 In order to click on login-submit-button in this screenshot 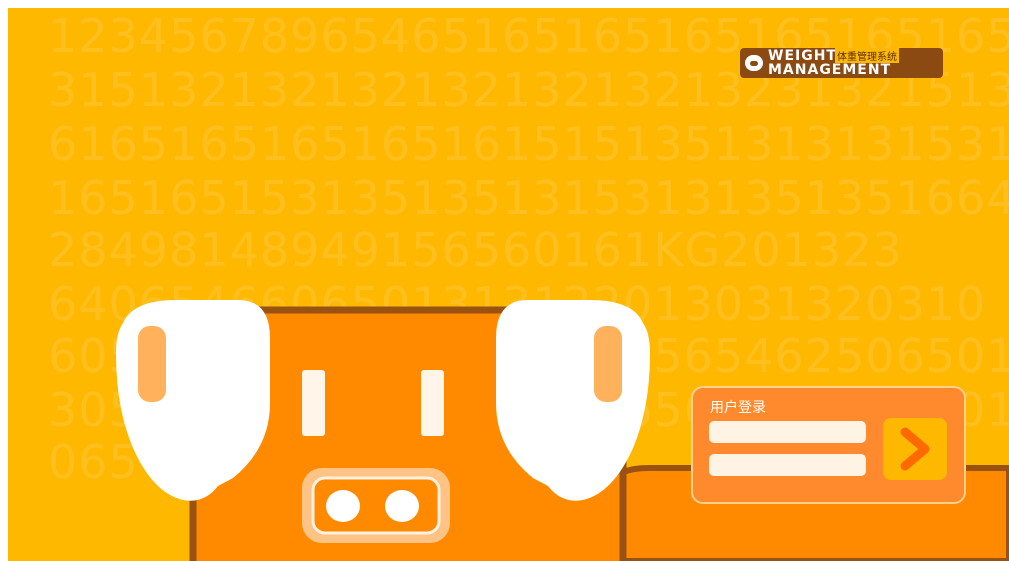, I will do `click(915, 449)`.